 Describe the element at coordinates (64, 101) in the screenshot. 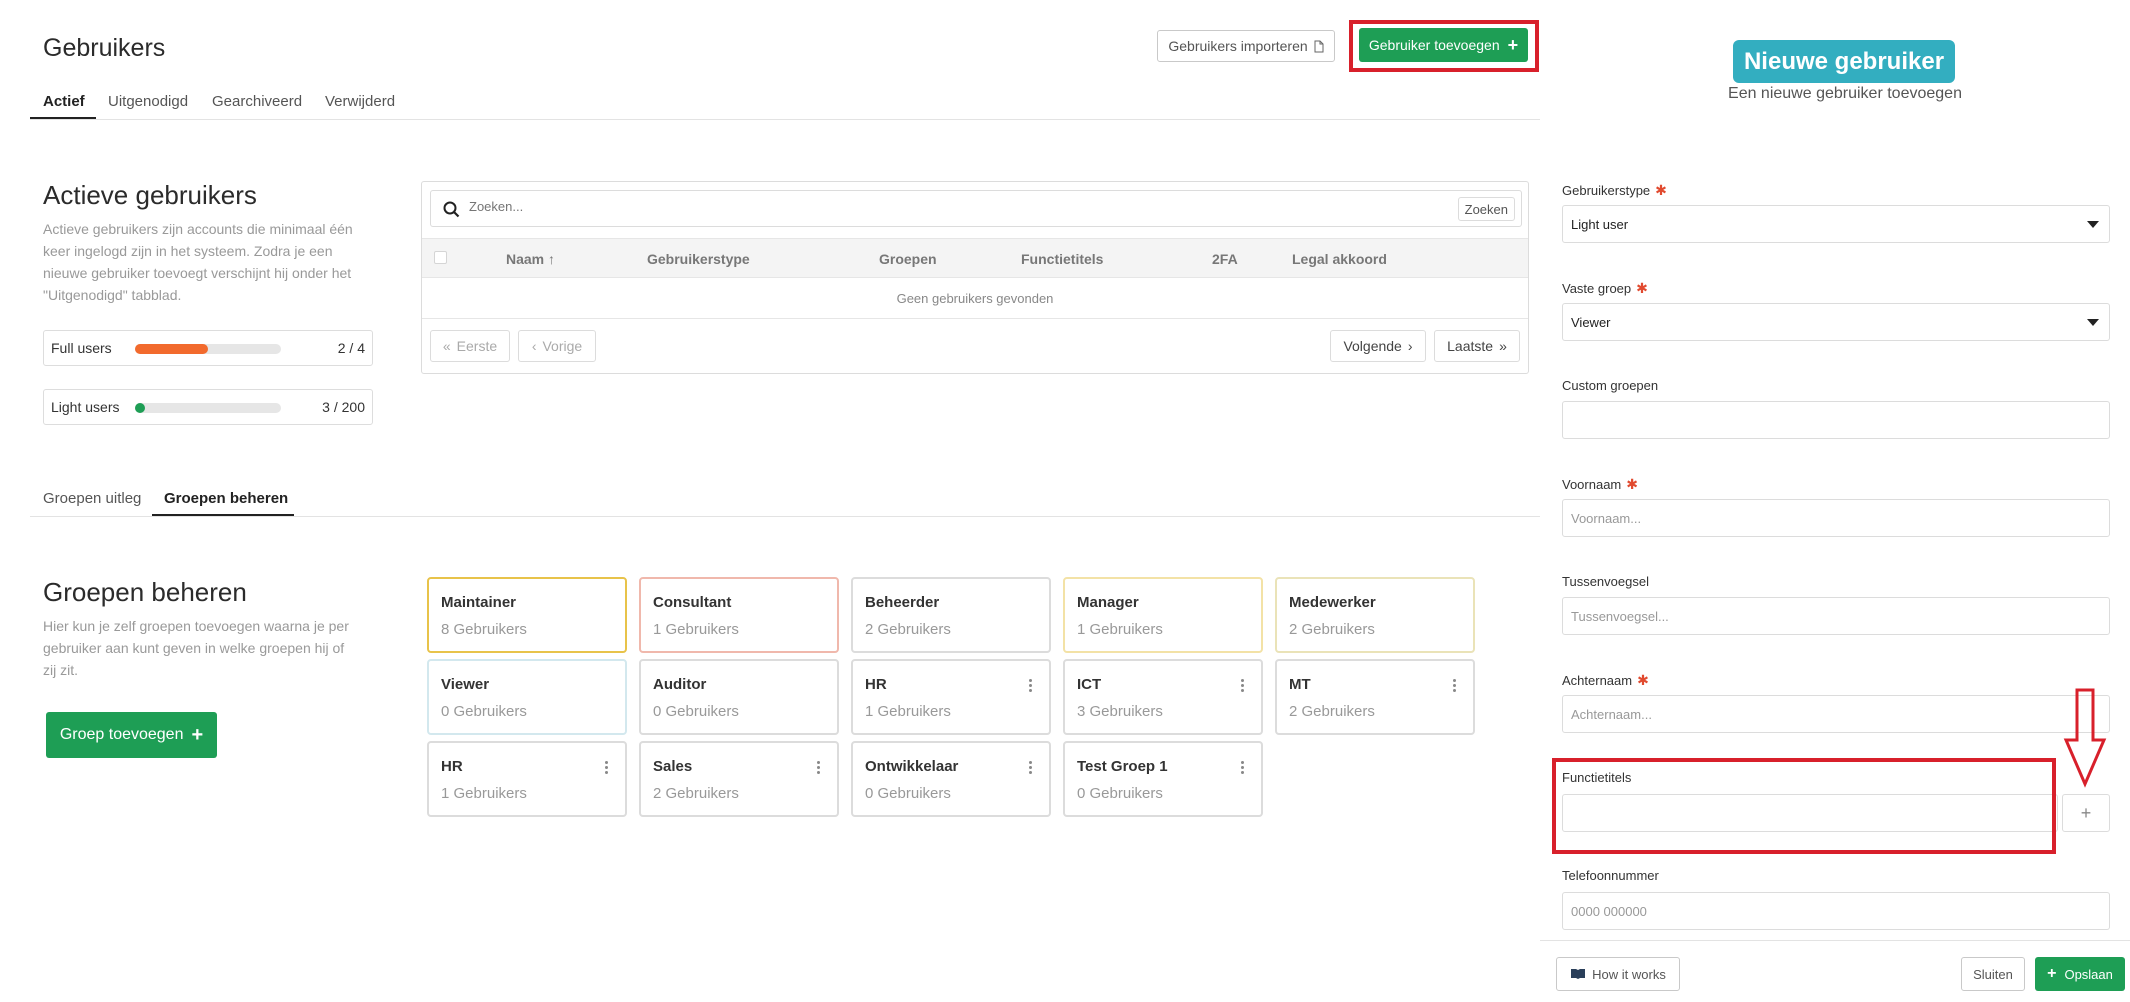

I see `tab-actief: Actief` at that location.